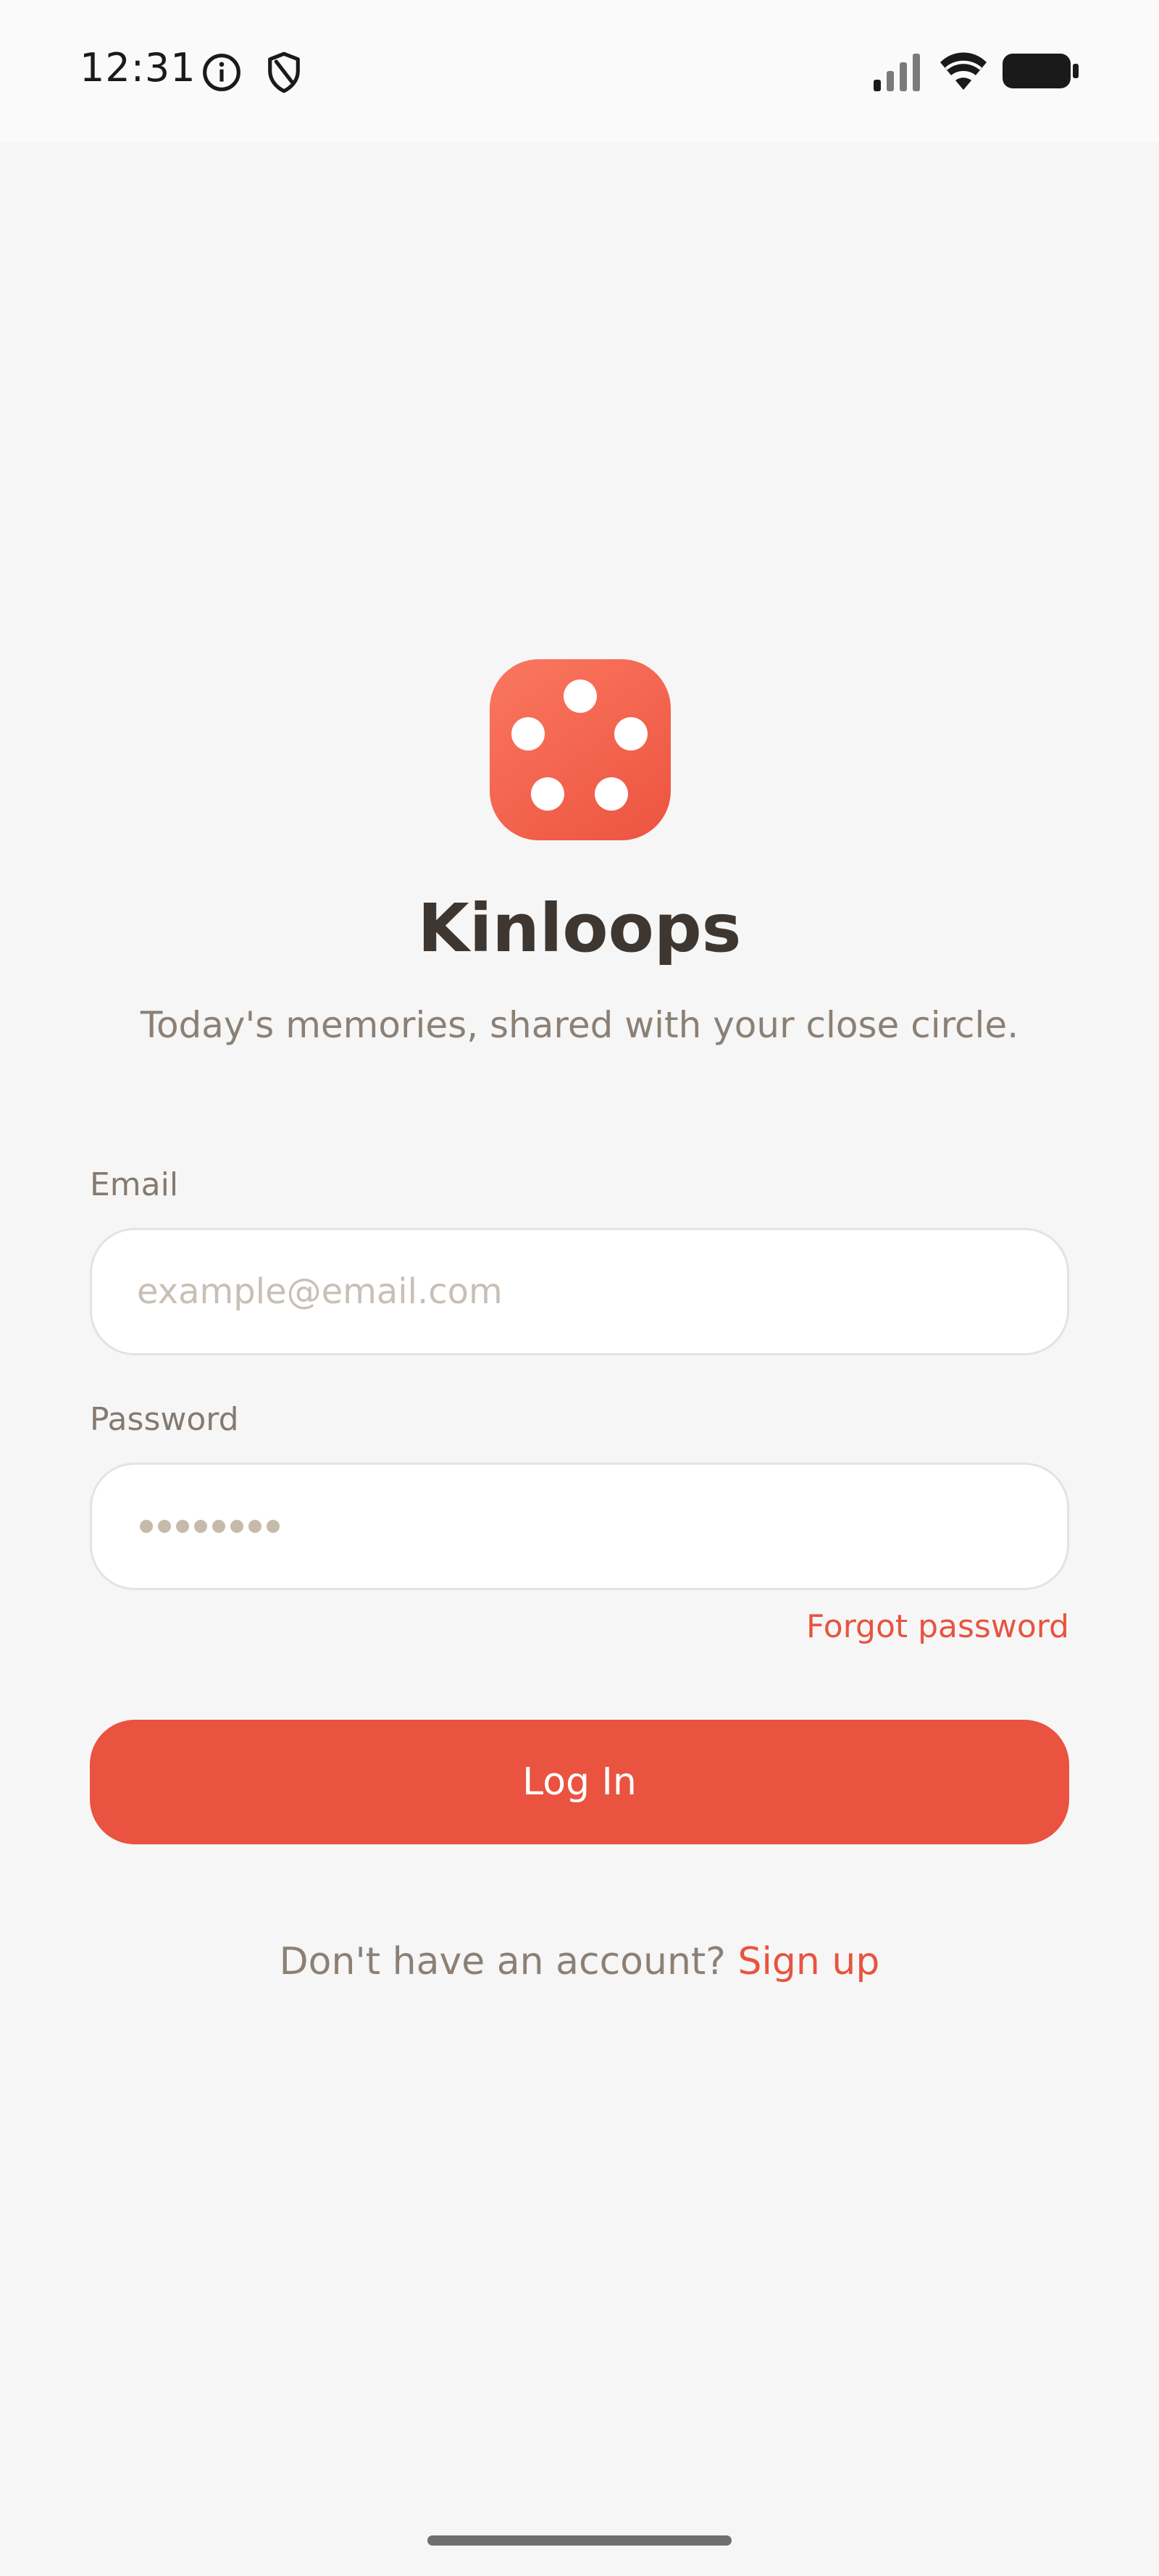  I want to click on status-time: 12:31, so click(138, 68).